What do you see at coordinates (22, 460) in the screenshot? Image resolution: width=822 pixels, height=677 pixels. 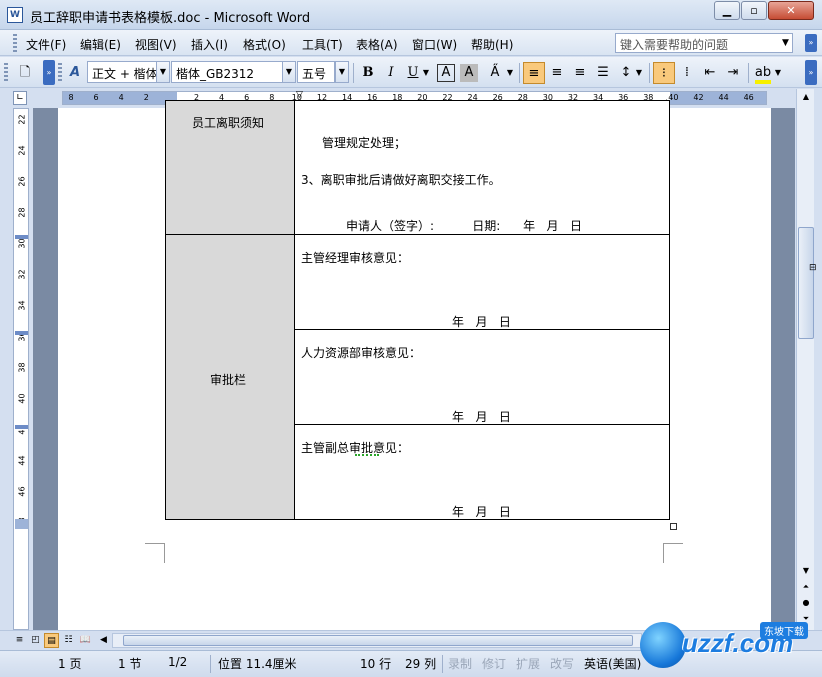 I see `ruler-tick: 44` at bounding box center [22, 460].